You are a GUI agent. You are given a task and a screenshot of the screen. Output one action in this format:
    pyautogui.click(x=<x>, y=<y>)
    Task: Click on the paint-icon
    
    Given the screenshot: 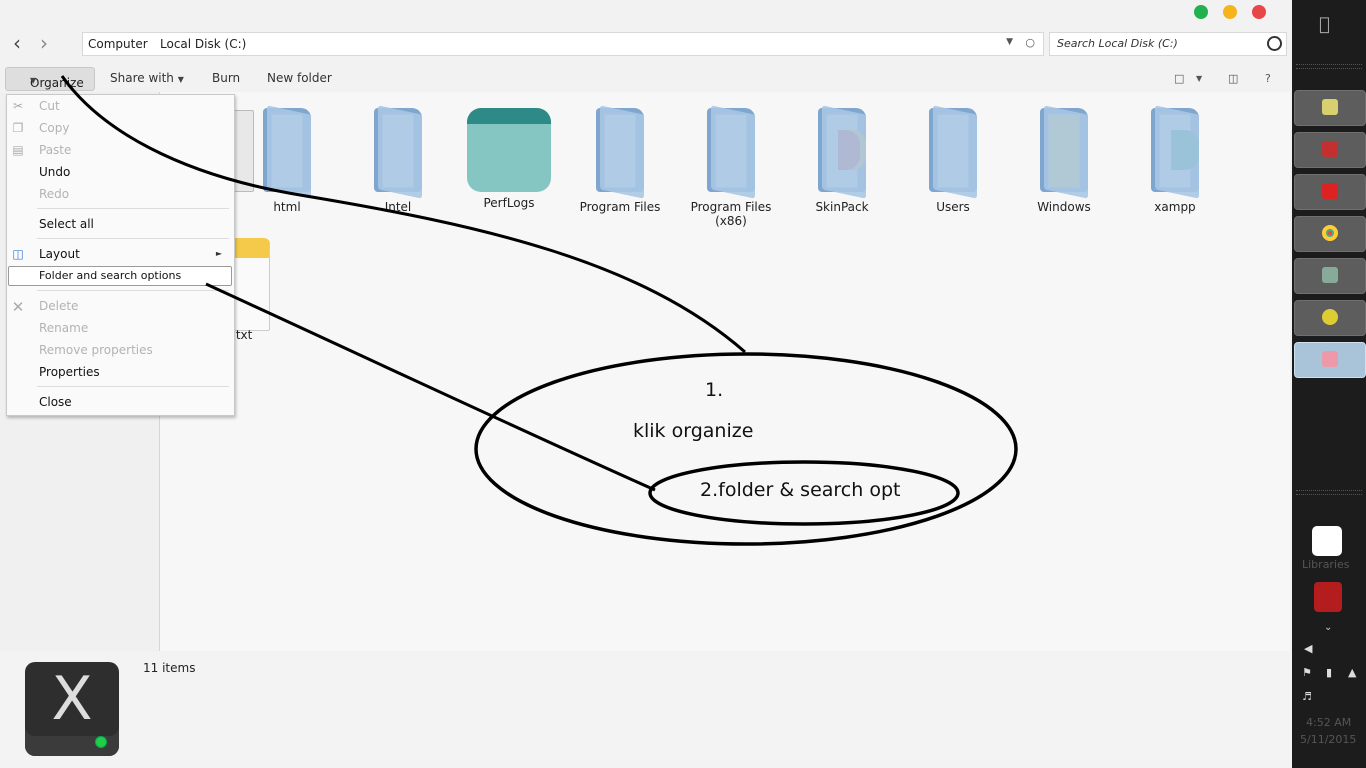 What is the action you would take?
    pyautogui.click(x=1330, y=359)
    